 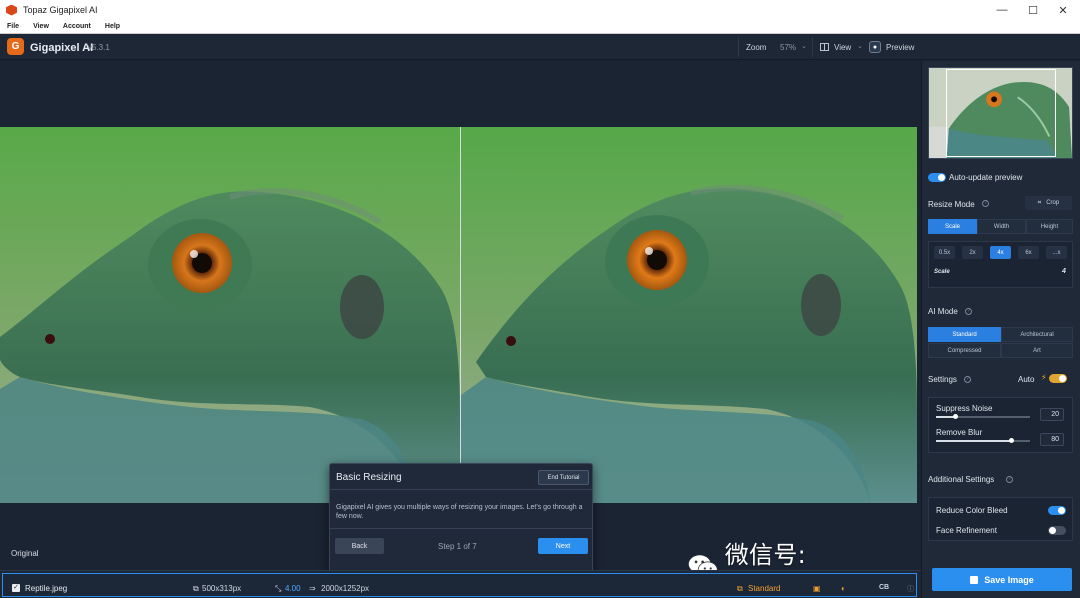 I want to click on scale-factor: 4.00, so click(x=293, y=588).